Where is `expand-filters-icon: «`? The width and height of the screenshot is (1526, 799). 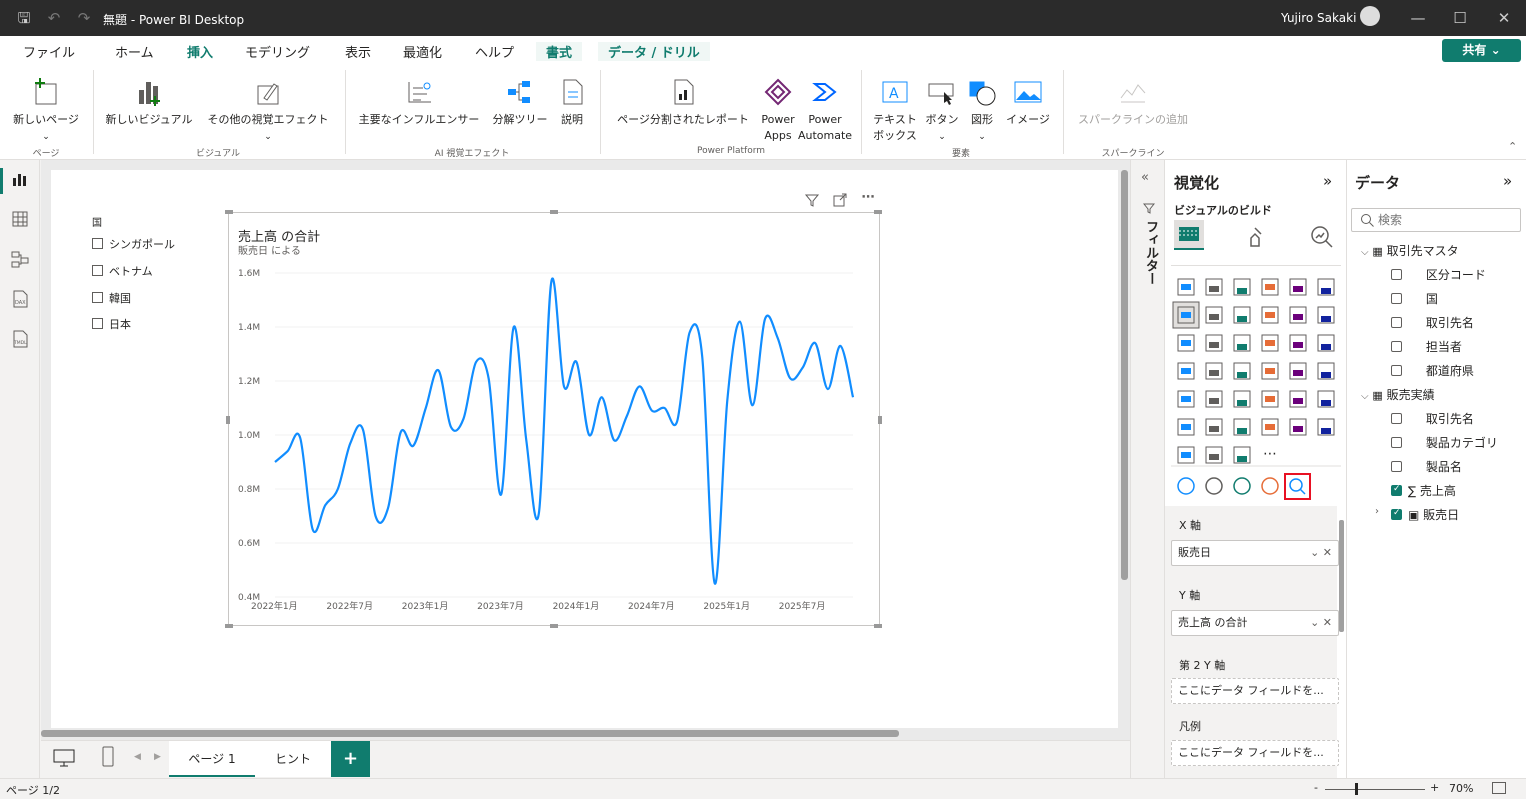
expand-filters-icon: « is located at coordinates (1145, 177).